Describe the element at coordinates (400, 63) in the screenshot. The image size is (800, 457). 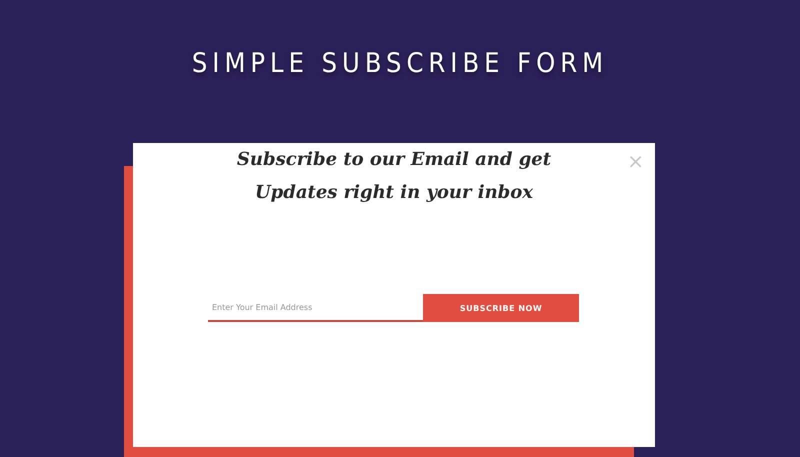
I see `page-title: SIMPLE SUBSCRIBE FORM` at that location.